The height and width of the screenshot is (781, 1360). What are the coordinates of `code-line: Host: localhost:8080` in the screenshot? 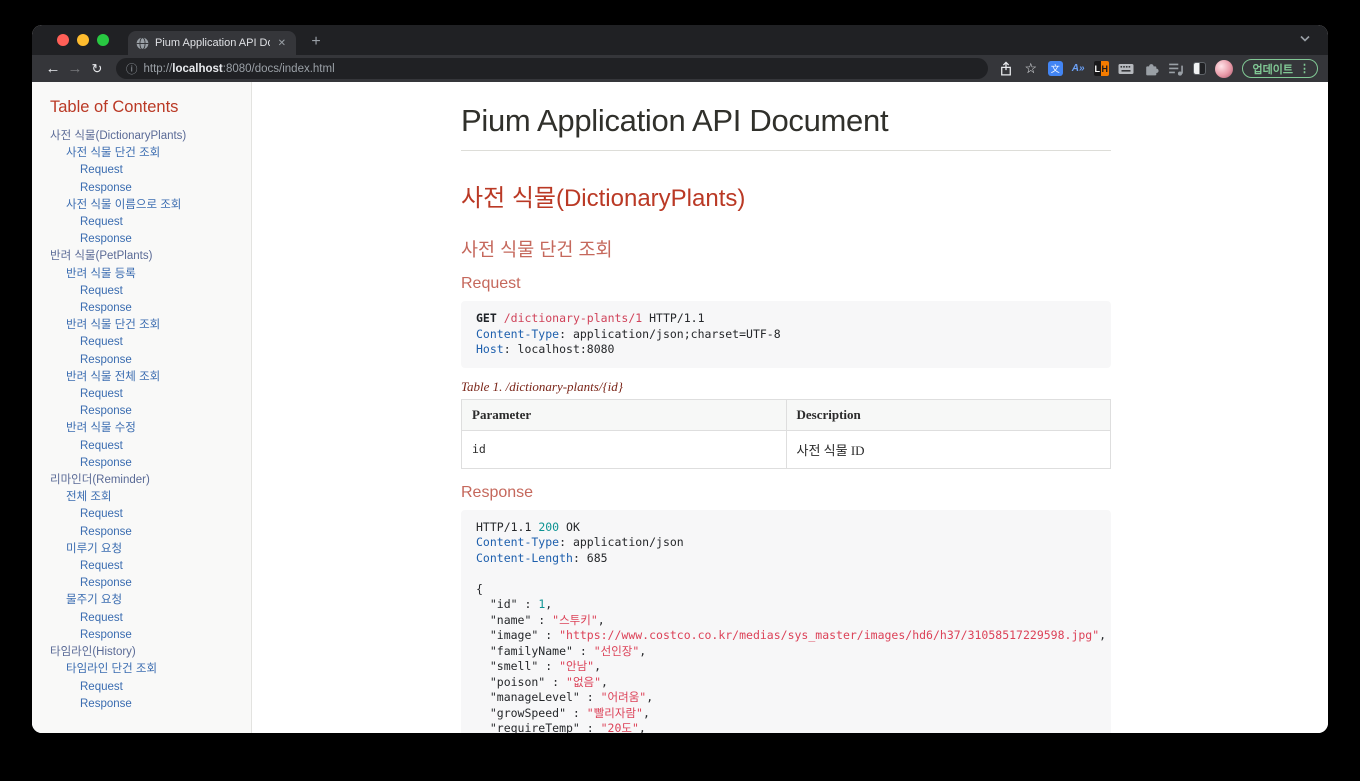 It's located at (545, 349).